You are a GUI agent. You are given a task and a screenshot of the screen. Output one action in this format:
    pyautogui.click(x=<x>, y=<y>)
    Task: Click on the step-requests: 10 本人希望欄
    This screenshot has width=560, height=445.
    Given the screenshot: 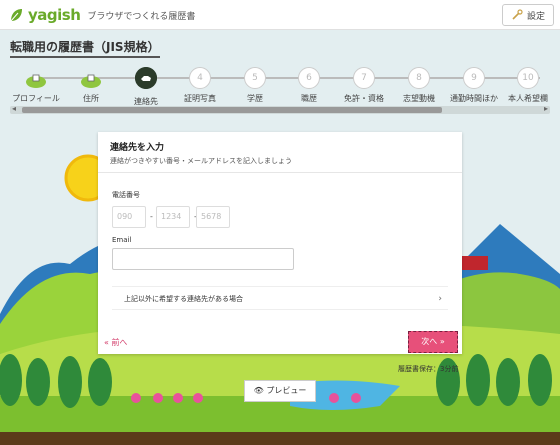 What is the action you would take?
    pyautogui.click(x=528, y=84)
    